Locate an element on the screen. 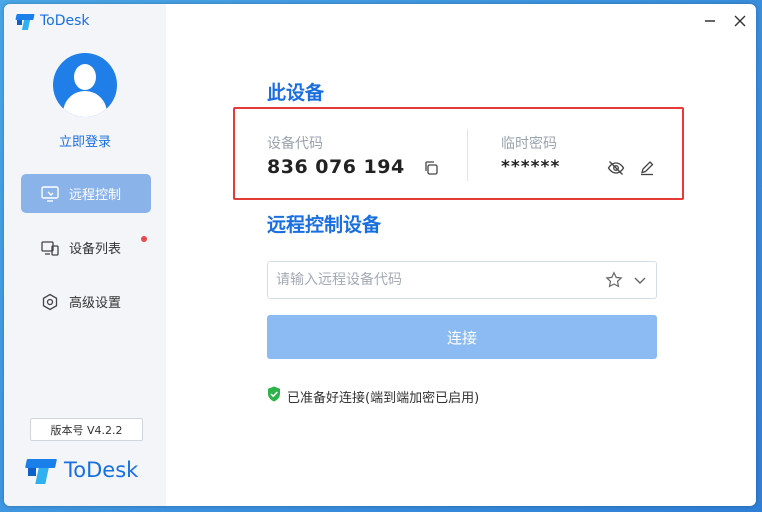 Image resolution: width=762 pixels, height=512 pixels. login-link: 立即登录 is located at coordinates (85, 140).